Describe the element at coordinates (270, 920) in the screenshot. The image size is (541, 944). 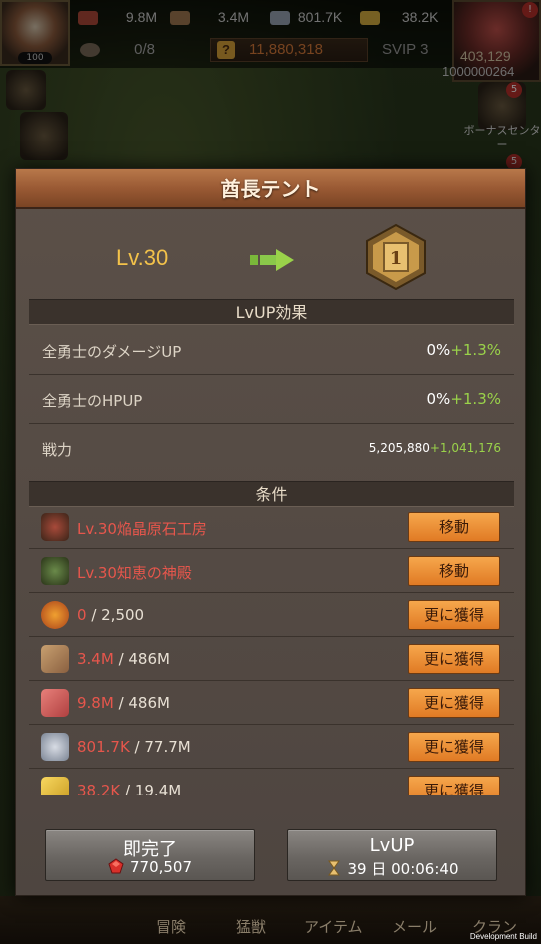
I see `bottom-nav: 冒険 猛獣 アイテム メール クラン Development Build` at that location.